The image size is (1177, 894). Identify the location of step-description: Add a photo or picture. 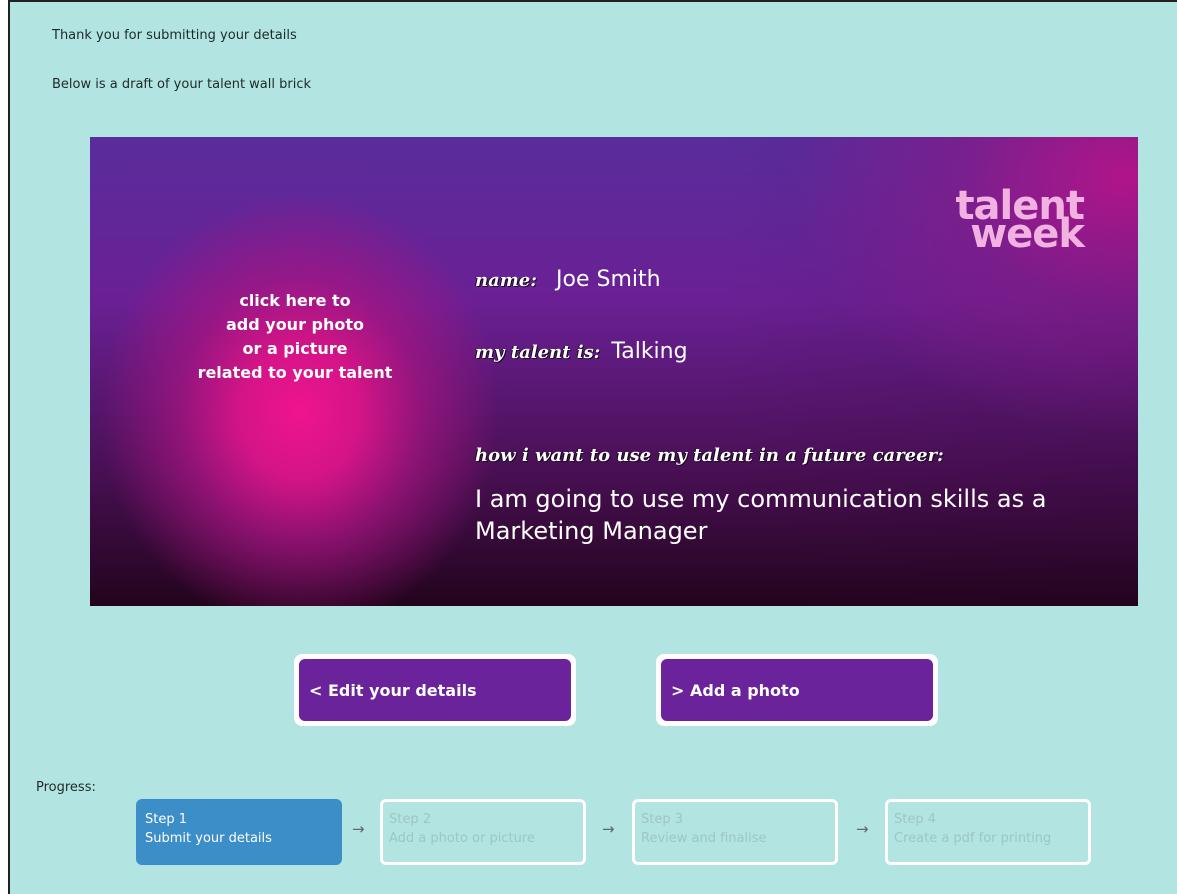
(462, 838).